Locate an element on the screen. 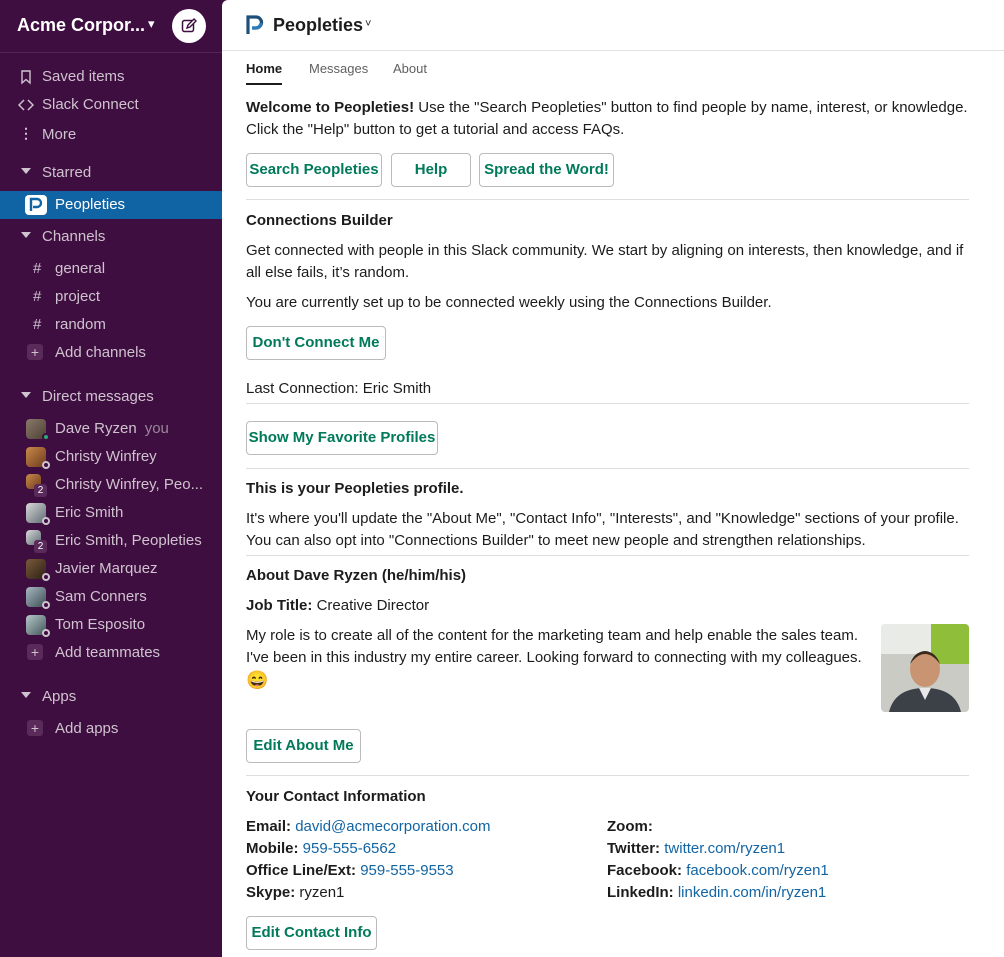  channel-label: project is located at coordinates (78, 296).